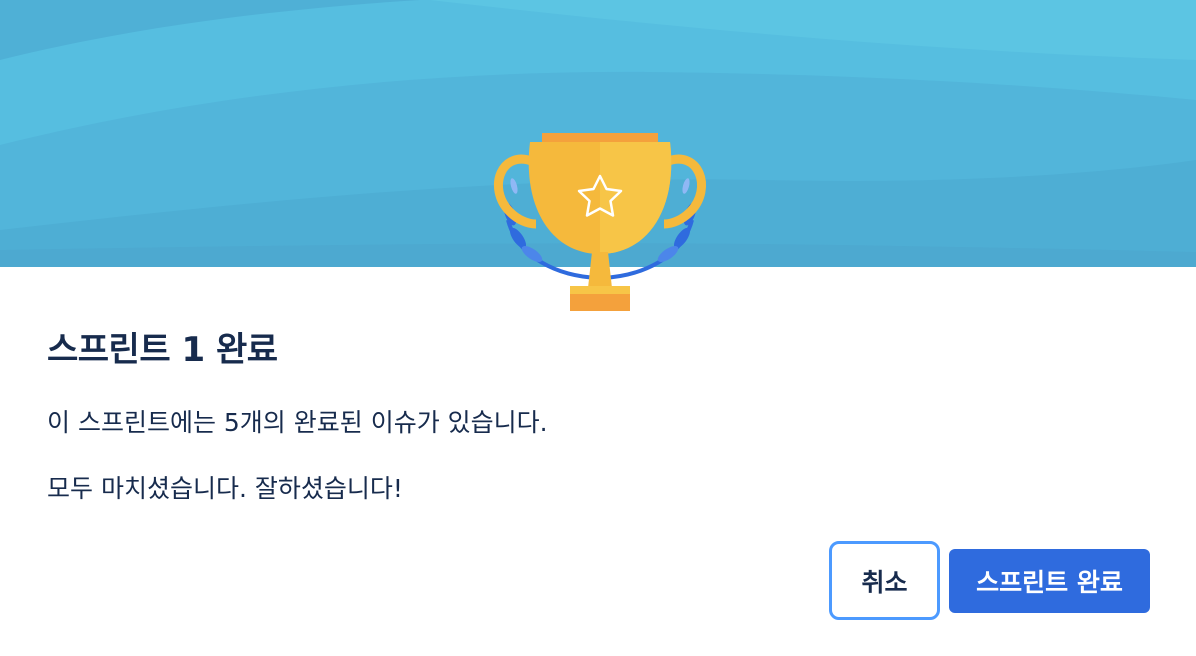 This screenshot has height=656, width=1196. Describe the element at coordinates (162, 350) in the screenshot. I see `dialog-title: 스프린트 1 완료` at that location.